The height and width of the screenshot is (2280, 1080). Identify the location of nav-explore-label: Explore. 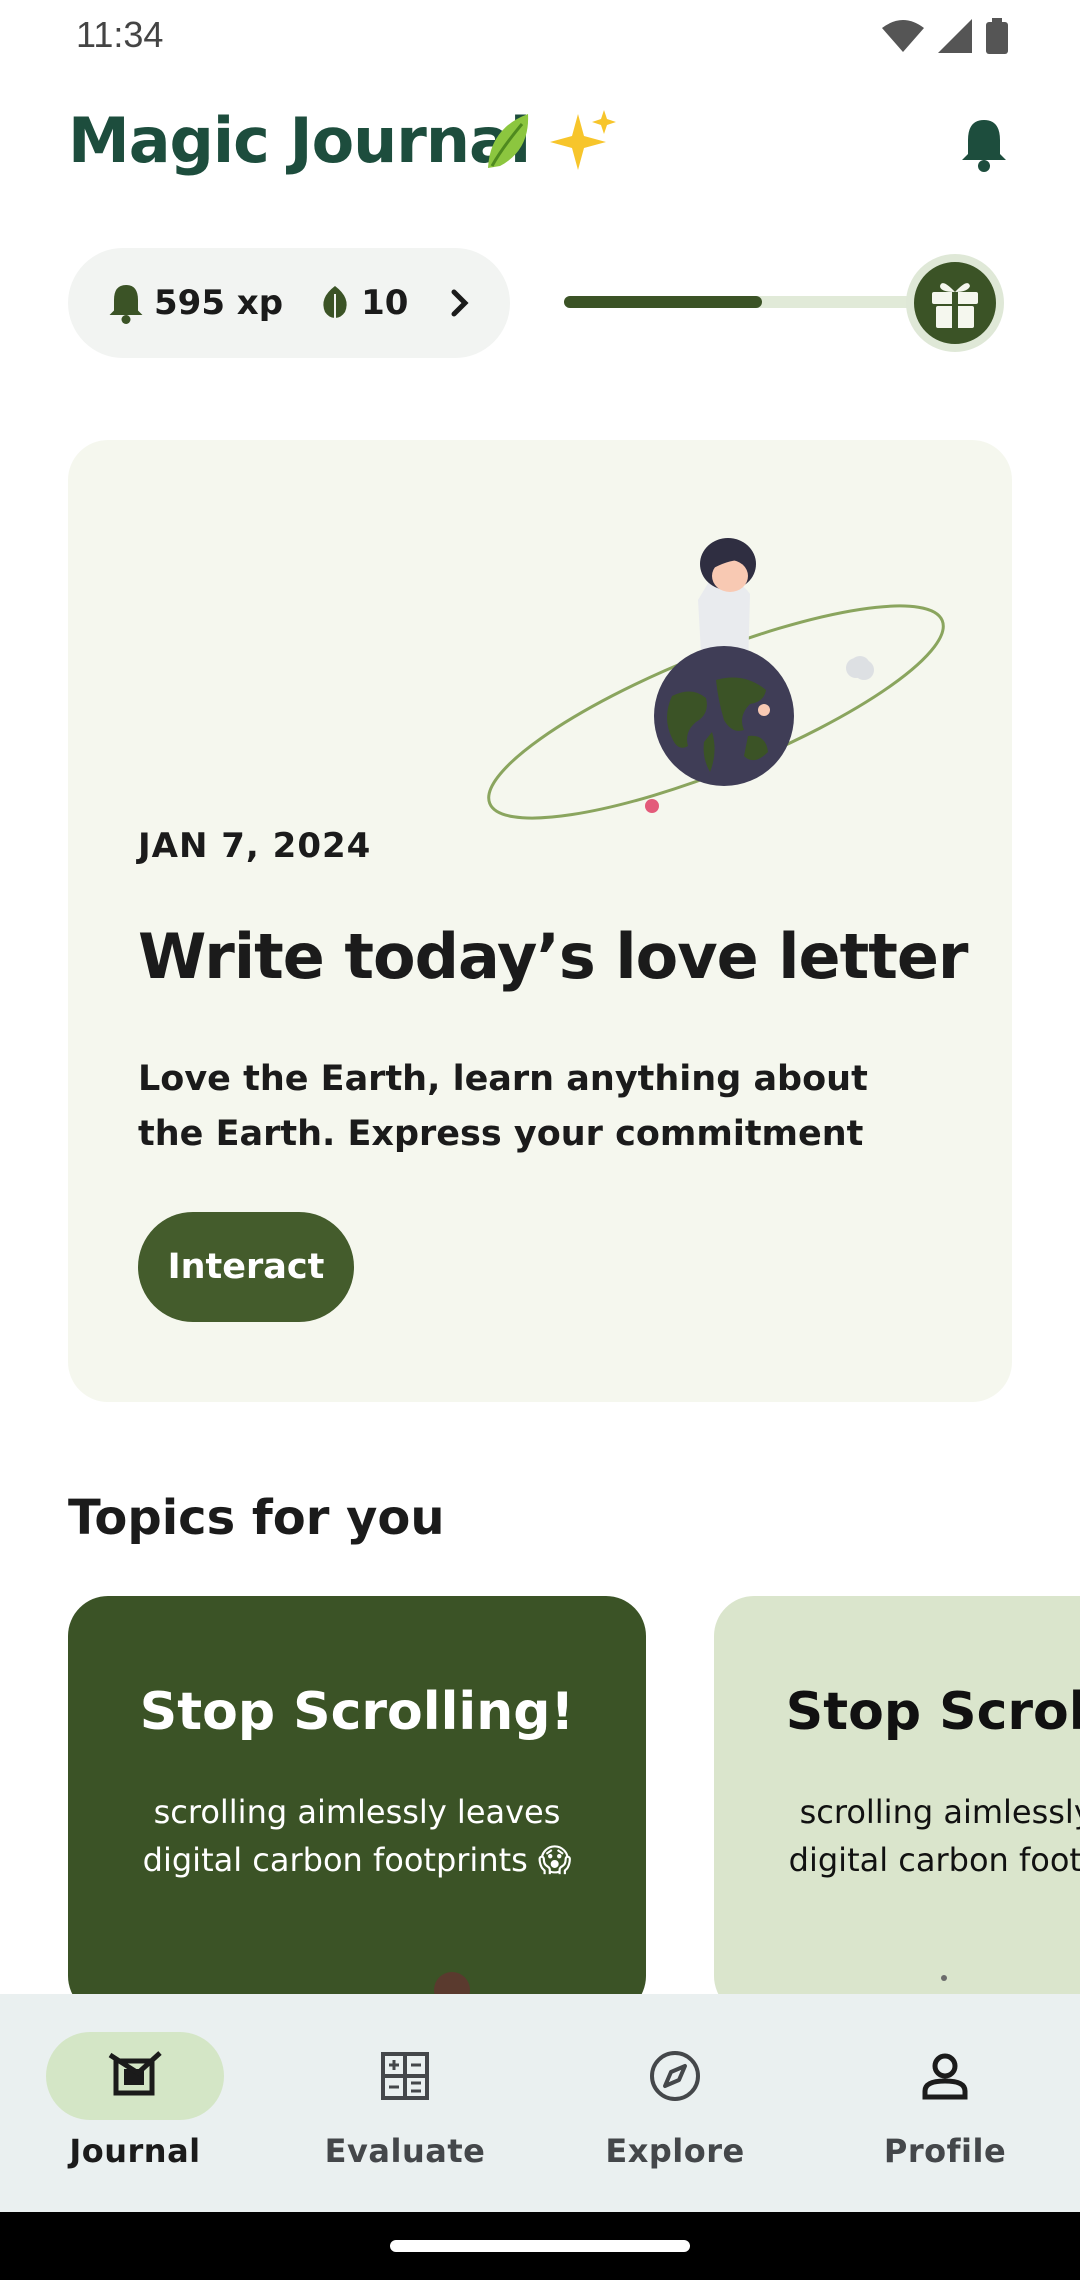
(675, 2151).